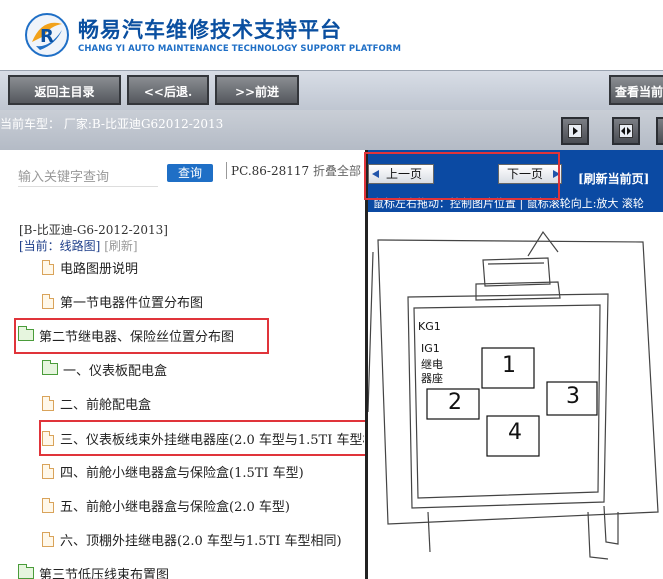  Describe the element at coordinates (429, 326) in the screenshot. I see `kg1-label: KG1` at that location.